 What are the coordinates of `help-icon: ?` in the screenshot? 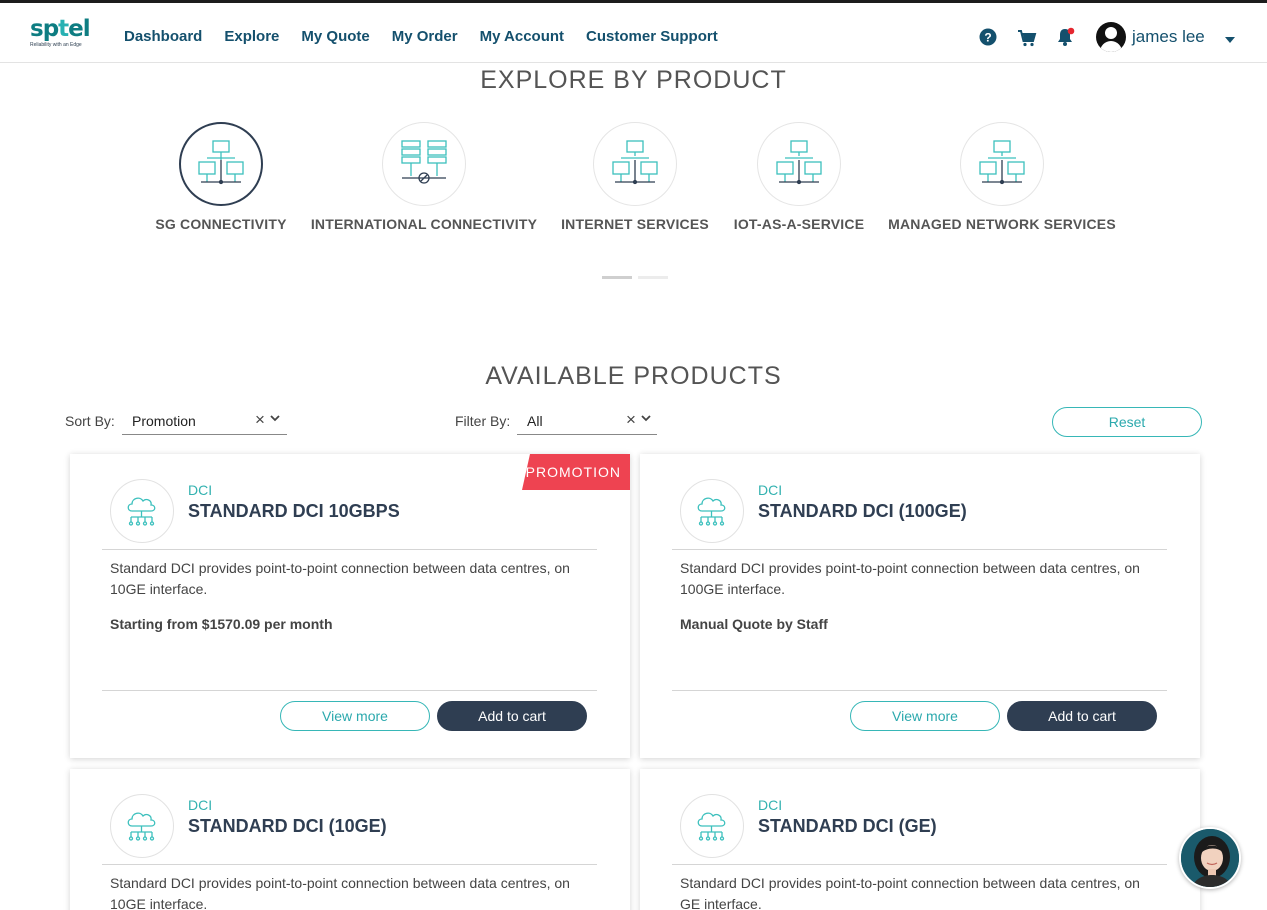 It's located at (988, 37).